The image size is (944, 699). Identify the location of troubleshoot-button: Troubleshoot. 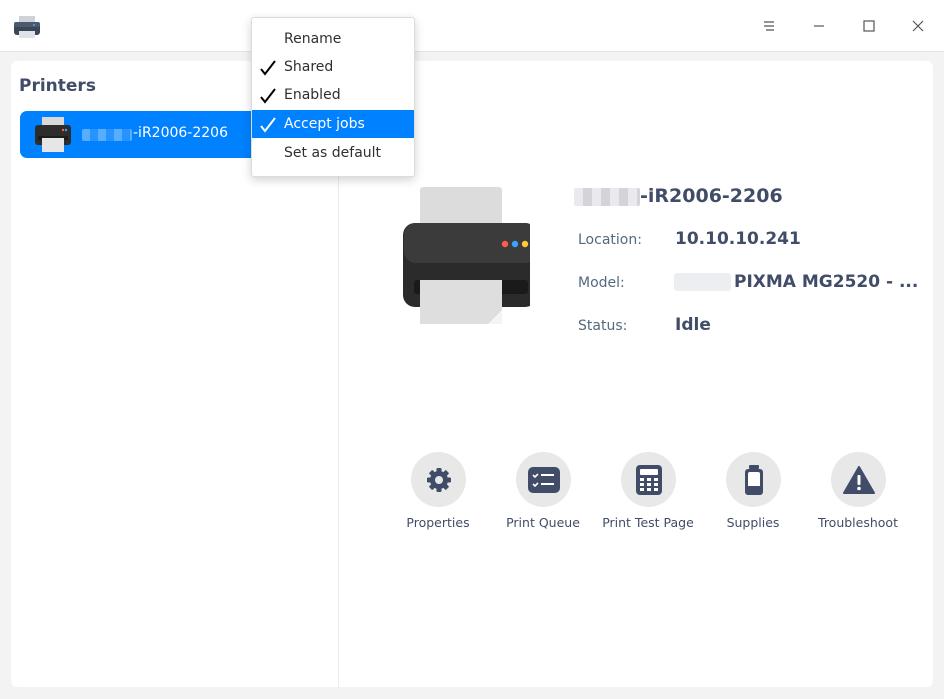
(858, 497).